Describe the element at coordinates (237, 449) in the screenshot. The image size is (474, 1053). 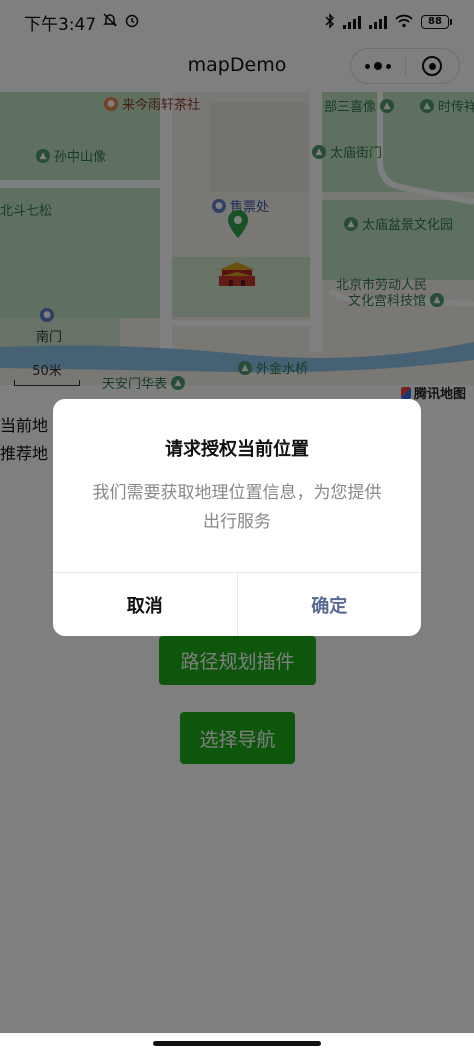
I see `dialog-title: 请求授权当前位置` at that location.